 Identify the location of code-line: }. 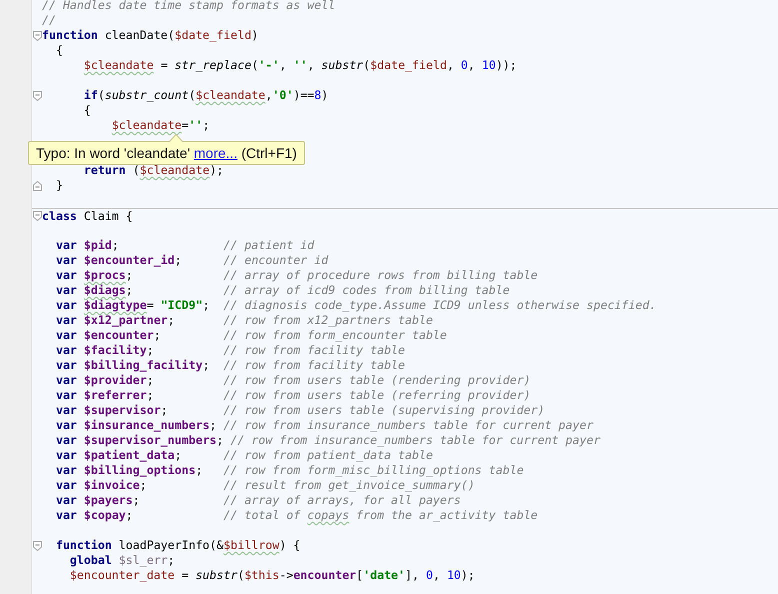
(58, 185).